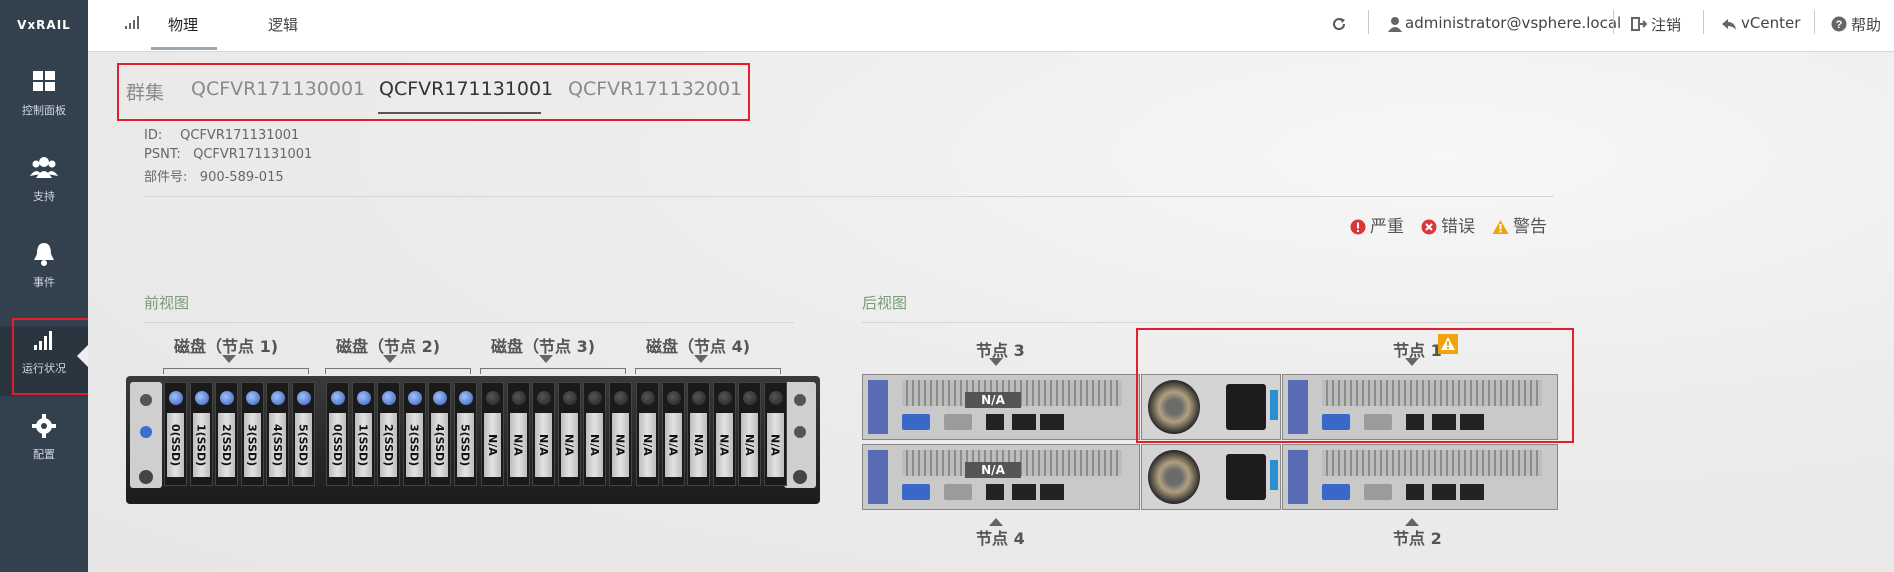  I want to click on sidebar-item-events: 事件, so click(44, 275).